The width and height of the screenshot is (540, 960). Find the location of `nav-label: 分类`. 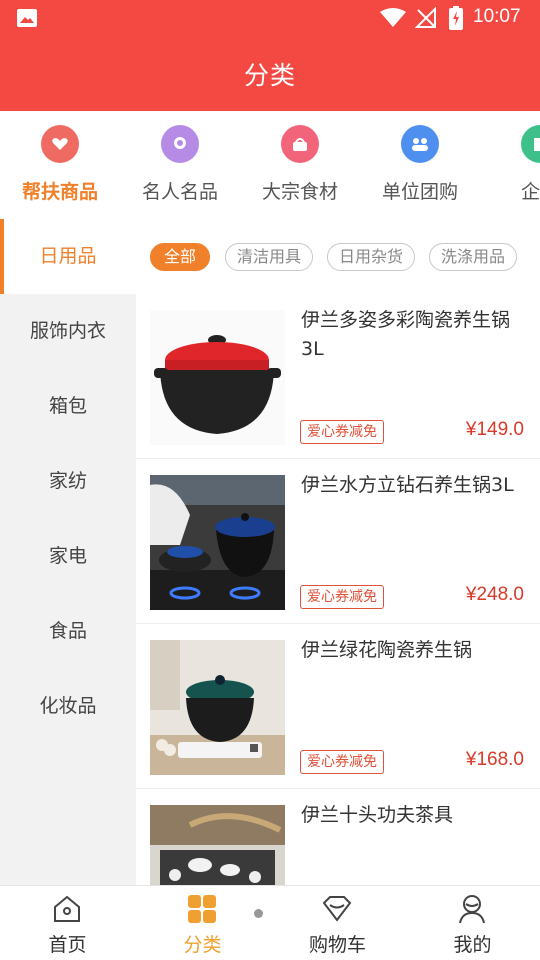

nav-label: 分类 is located at coordinates (202, 945).